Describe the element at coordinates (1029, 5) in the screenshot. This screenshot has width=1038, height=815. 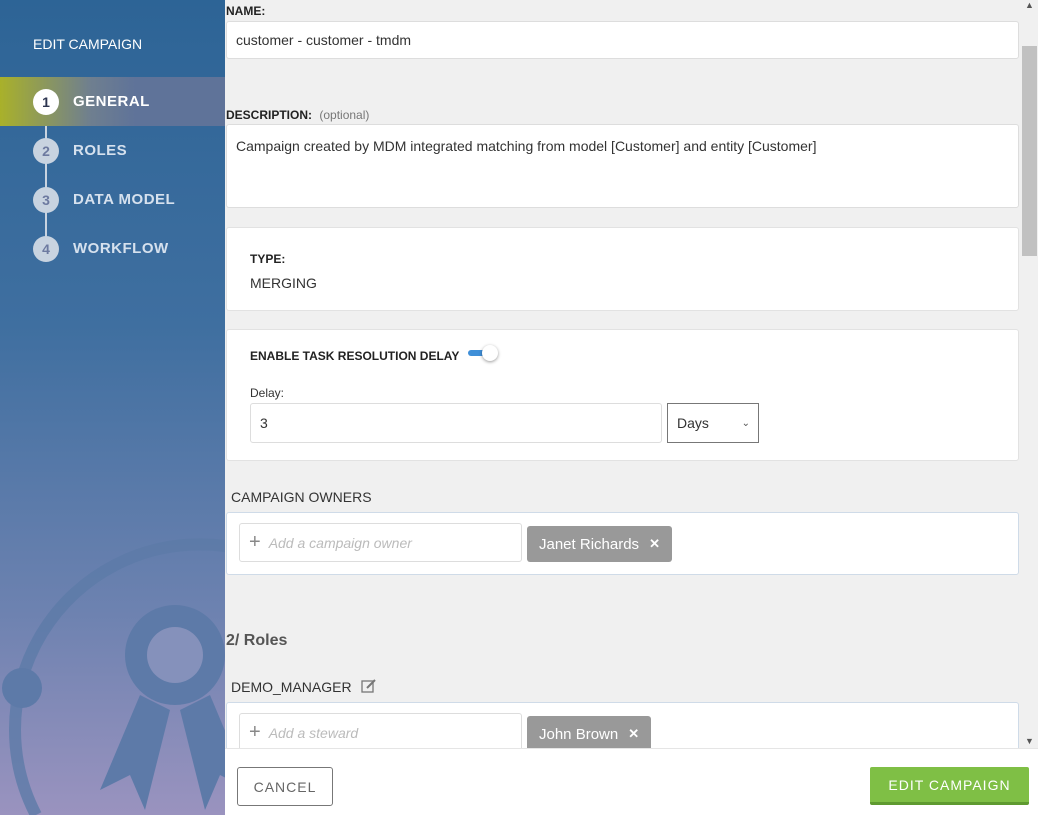
I see `scroll-up-icon: ▲` at that location.